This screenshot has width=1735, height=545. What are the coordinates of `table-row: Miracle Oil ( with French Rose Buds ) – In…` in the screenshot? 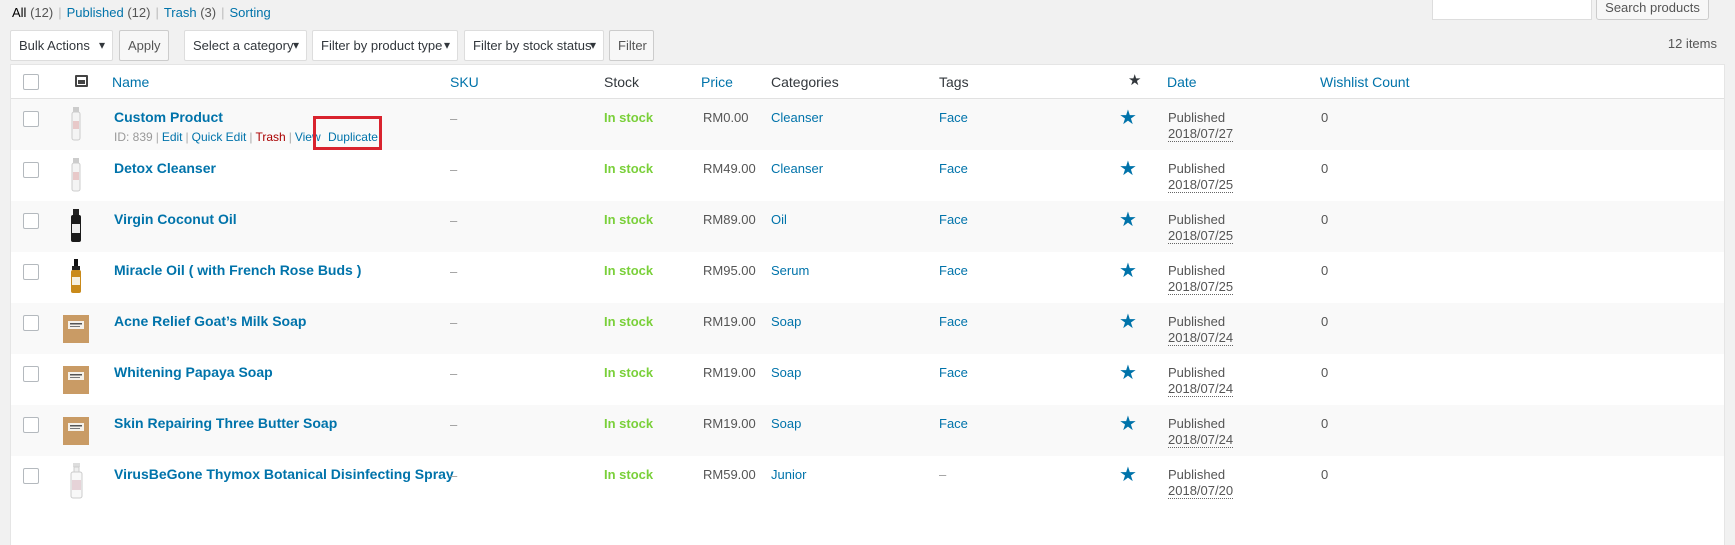 It's located at (867, 277).